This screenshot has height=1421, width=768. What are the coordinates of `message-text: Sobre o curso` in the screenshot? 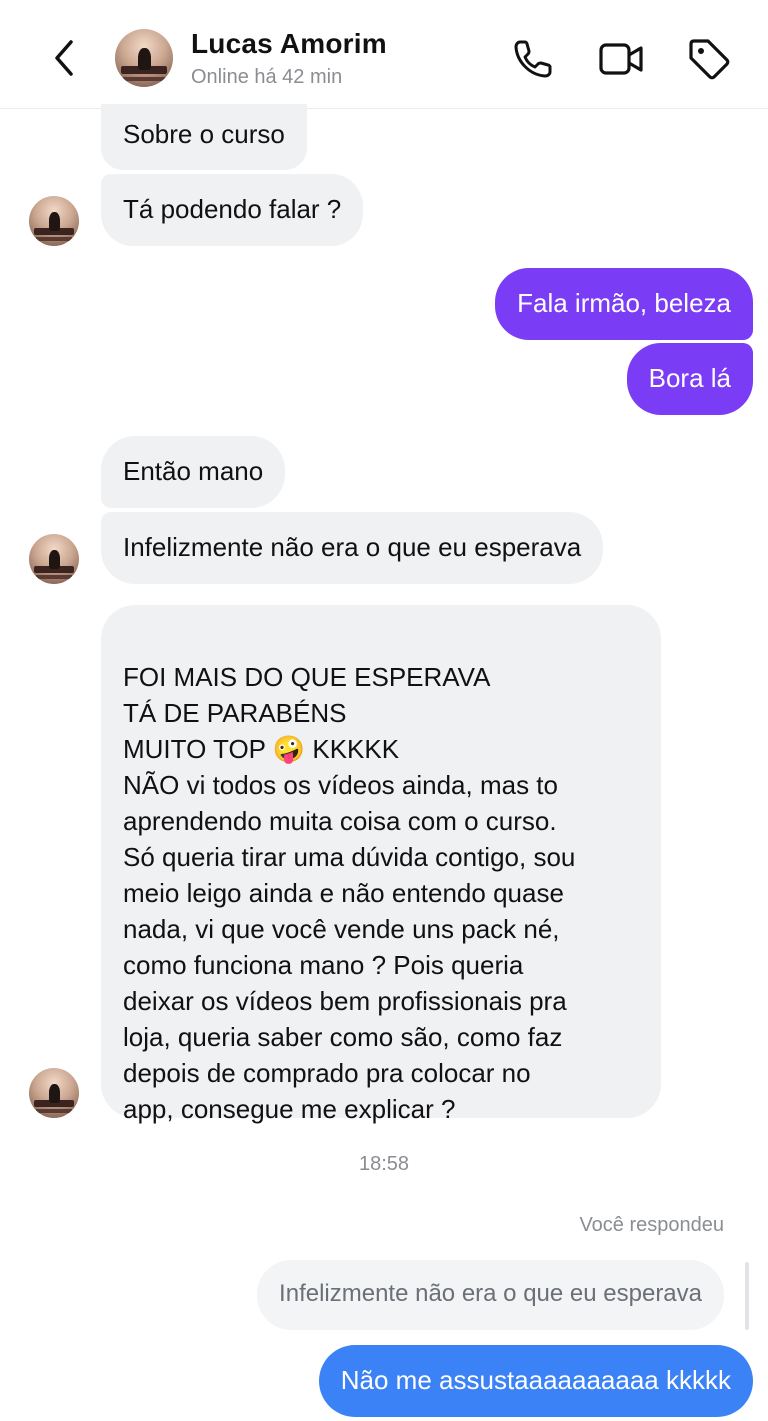 It's located at (204, 134).